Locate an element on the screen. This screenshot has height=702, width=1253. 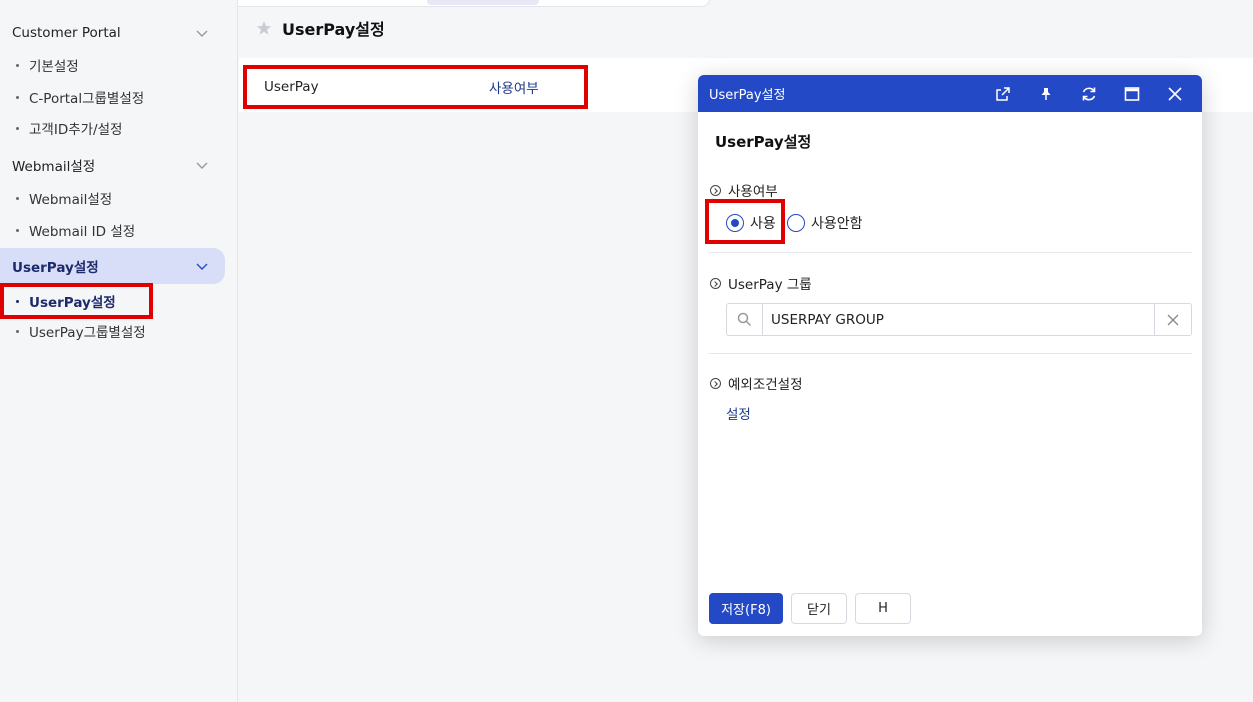
exception-section-label: 예외조건설정 is located at coordinates (756, 383).